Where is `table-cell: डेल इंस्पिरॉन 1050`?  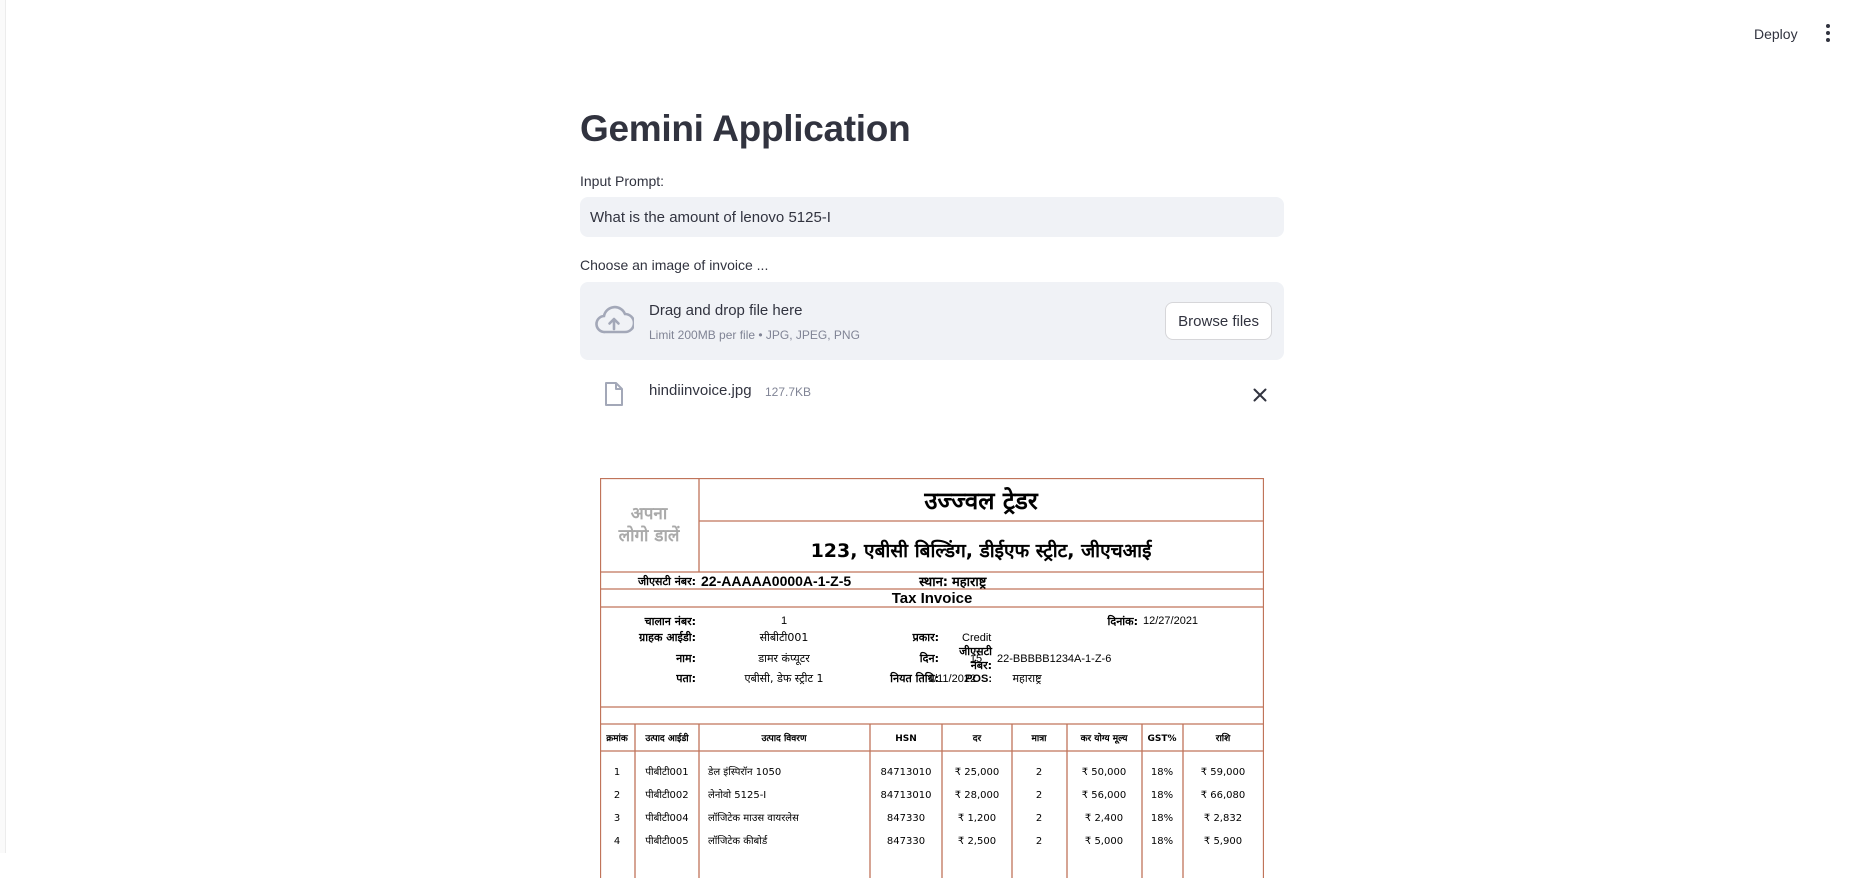
table-cell: डेल इंस्पिरॉन 1050 is located at coordinates (744, 772).